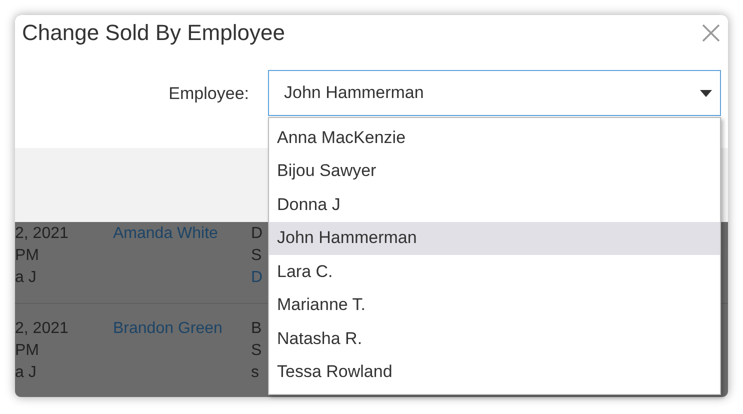 This screenshot has width=743, height=414. I want to click on table-text: B, so click(256, 329).